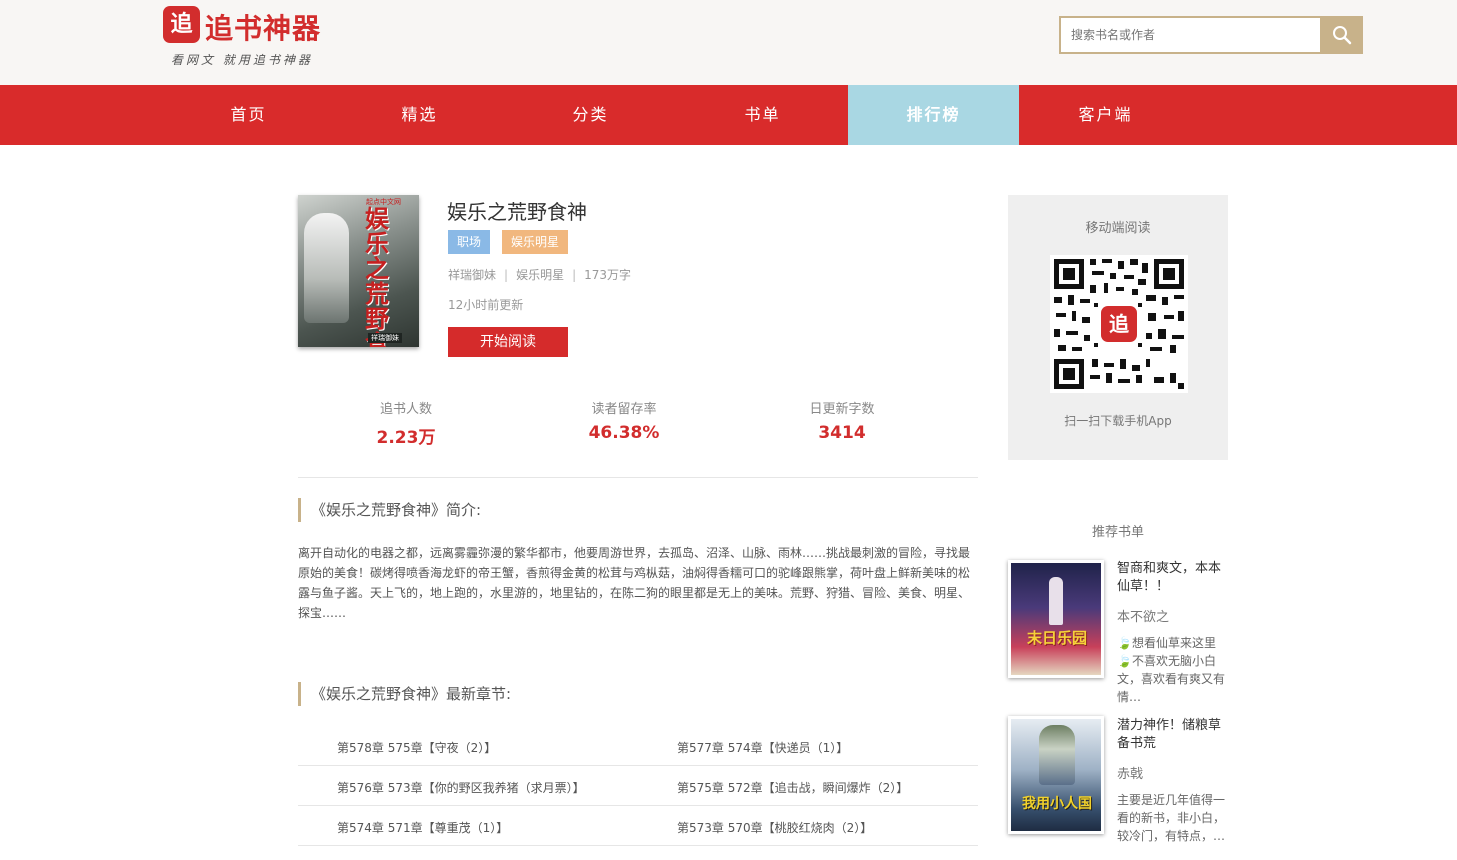 This screenshot has height=860, width=1457. What do you see at coordinates (535, 242) in the screenshot?
I see `tag-entertainment: 娱乐明星` at bounding box center [535, 242].